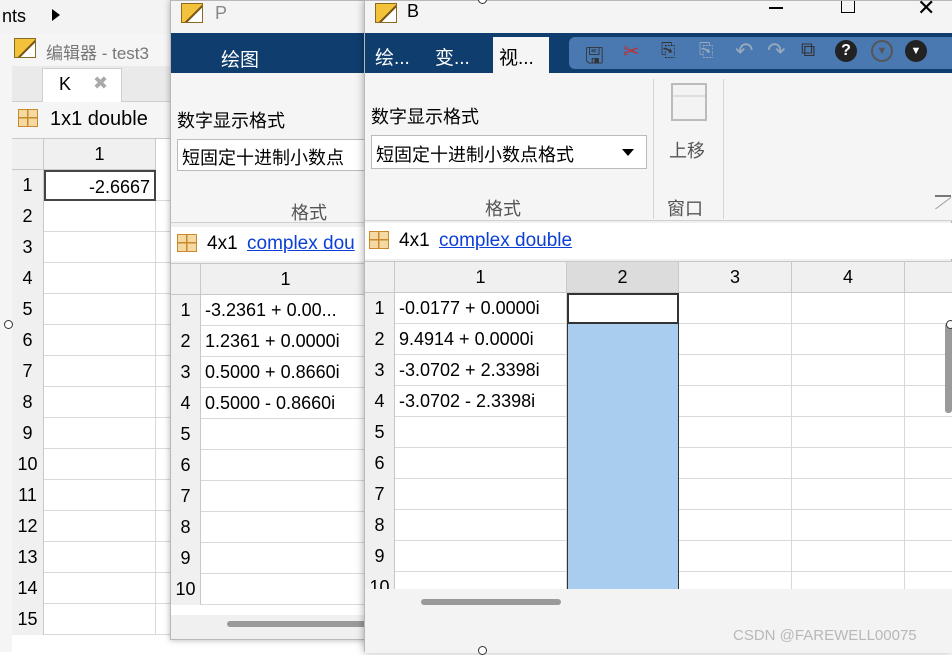 The image size is (952, 655). Describe the element at coordinates (735, 277) in the screenshot. I see `column-header: 3` at that location.